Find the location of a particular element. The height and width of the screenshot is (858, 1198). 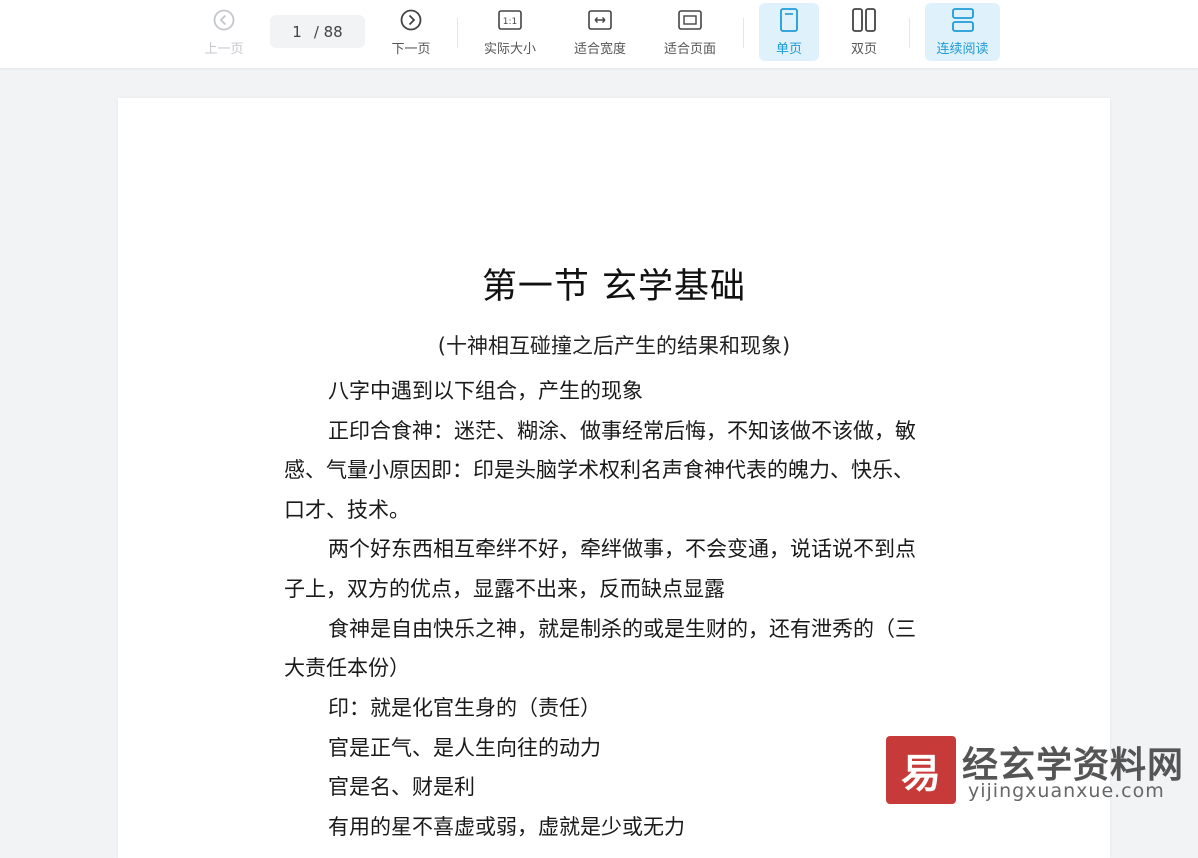

continuous-reading-button: 连续阅读 is located at coordinates (962, 32).